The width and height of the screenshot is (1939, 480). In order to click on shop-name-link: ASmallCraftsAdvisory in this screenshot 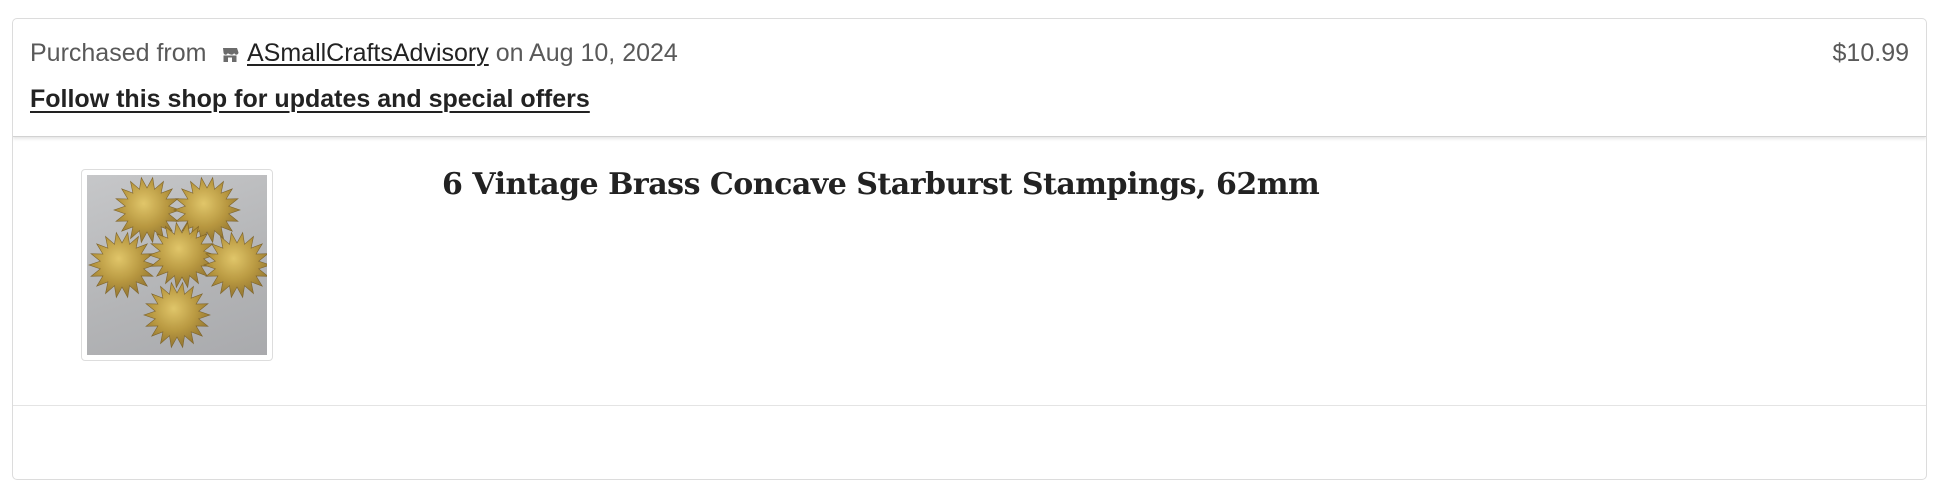, I will do `click(368, 53)`.